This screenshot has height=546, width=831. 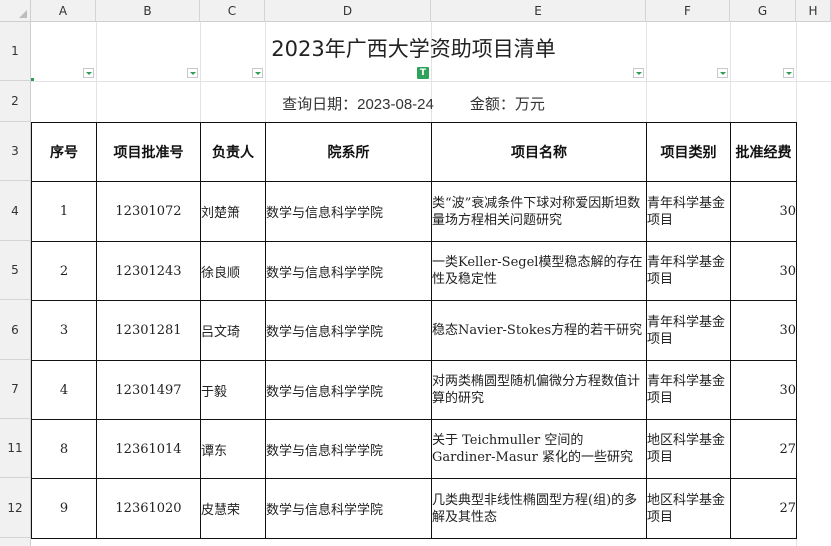 What do you see at coordinates (15, 330) in the screenshot?
I see `row-header-6: 6` at bounding box center [15, 330].